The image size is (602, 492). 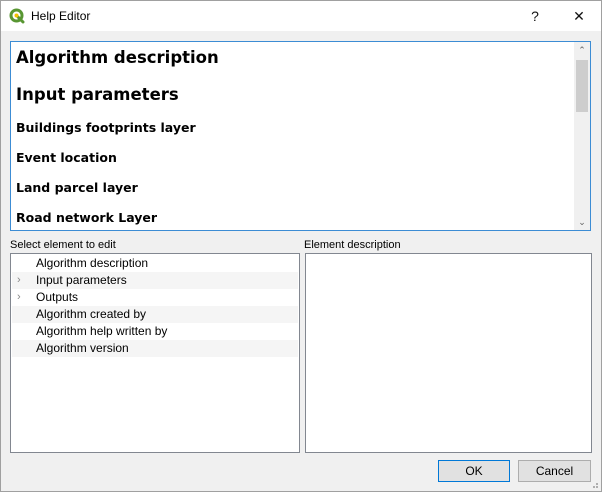 I want to click on preview-heading: Road network Layer, so click(x=87, y=217).